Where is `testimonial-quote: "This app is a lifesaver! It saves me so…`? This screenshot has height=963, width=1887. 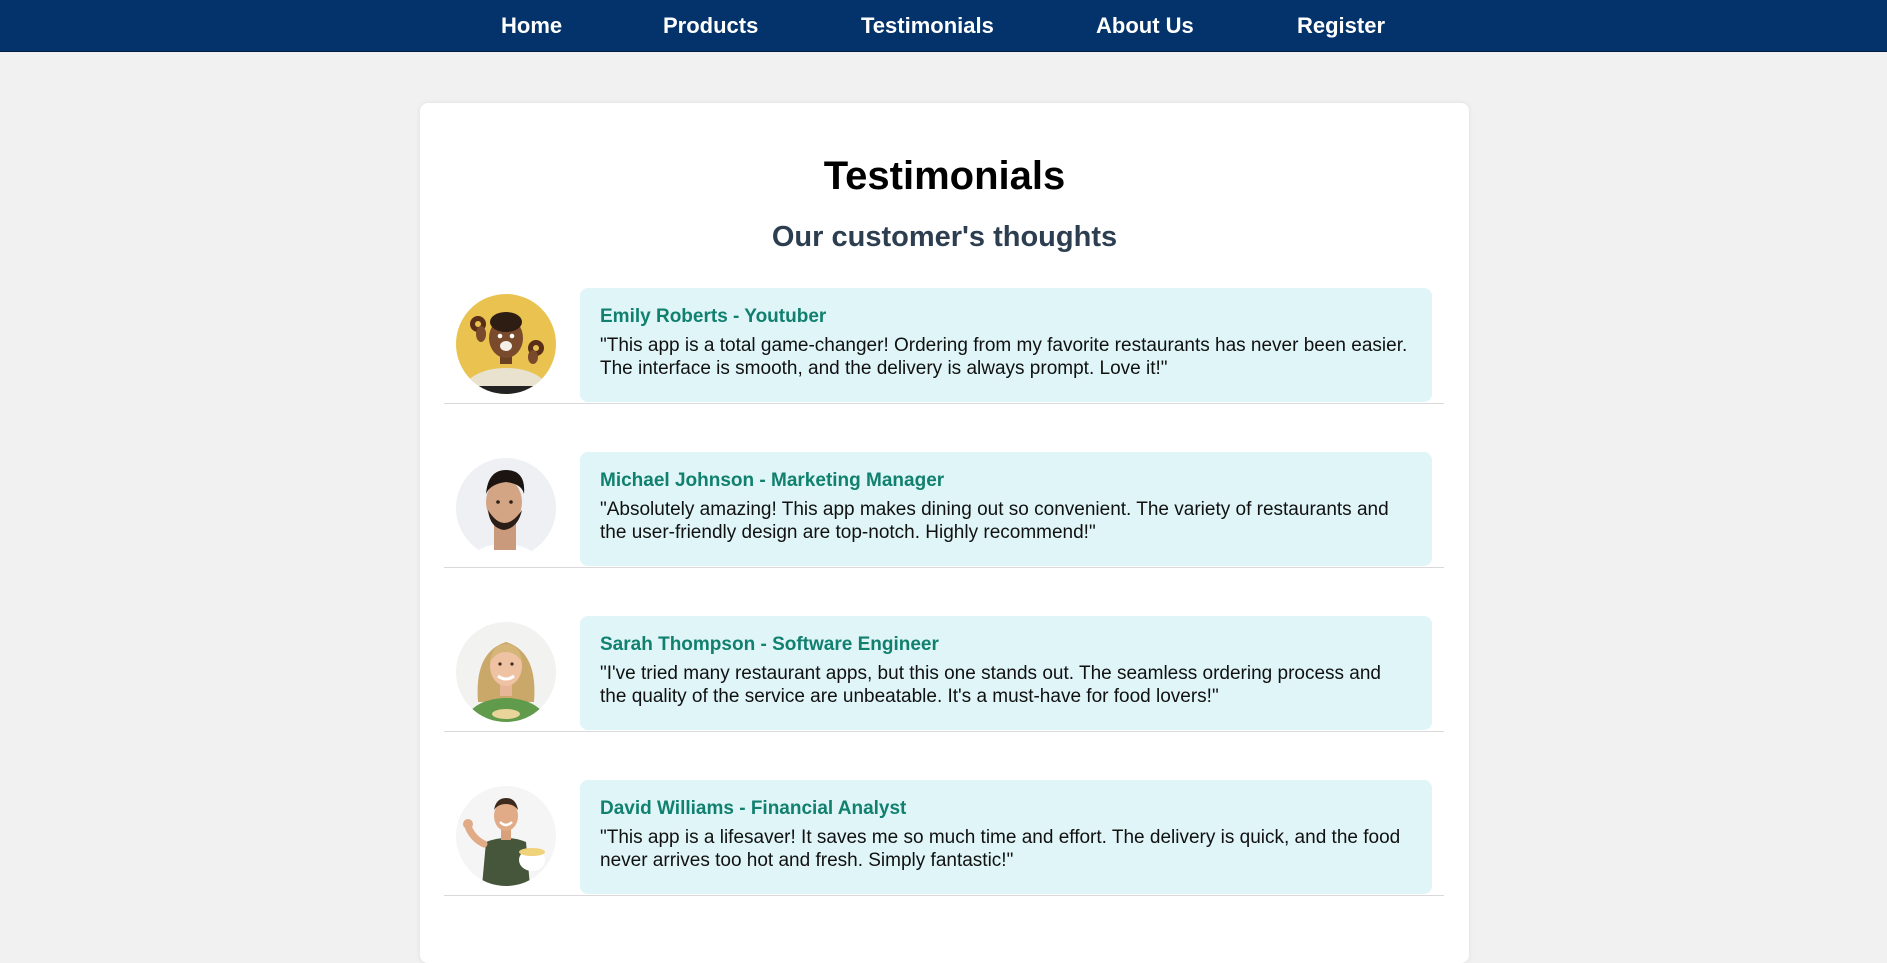 testimonial-quote: "This app is a lifesaver! It saves me so… is located at coordinates (1000, 849).